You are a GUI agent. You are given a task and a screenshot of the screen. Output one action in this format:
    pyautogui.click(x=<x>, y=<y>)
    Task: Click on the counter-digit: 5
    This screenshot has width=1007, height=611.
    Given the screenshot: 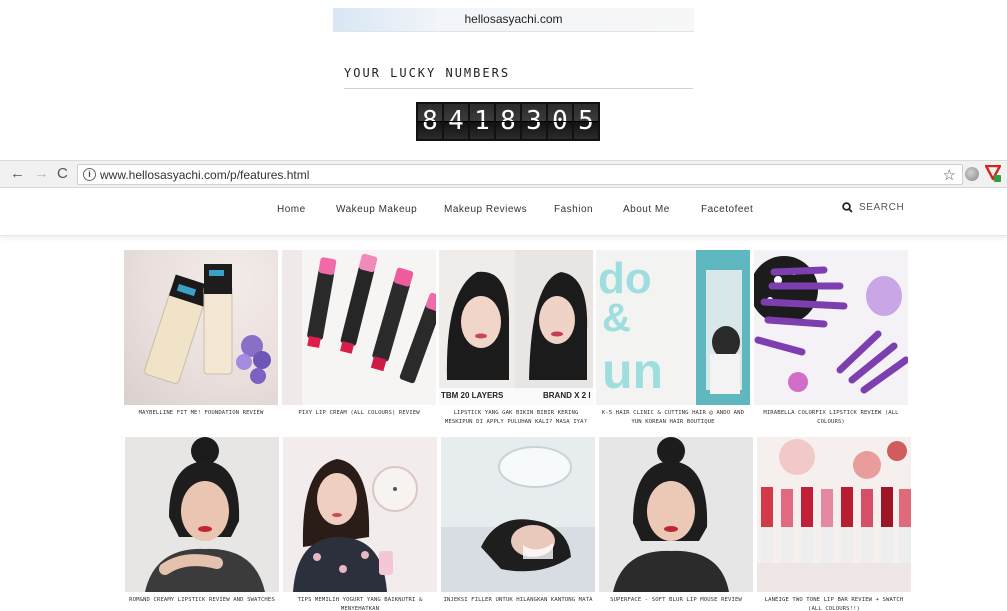 What is the action you would take?
    pyautogui.click(x=586, y=121)
    